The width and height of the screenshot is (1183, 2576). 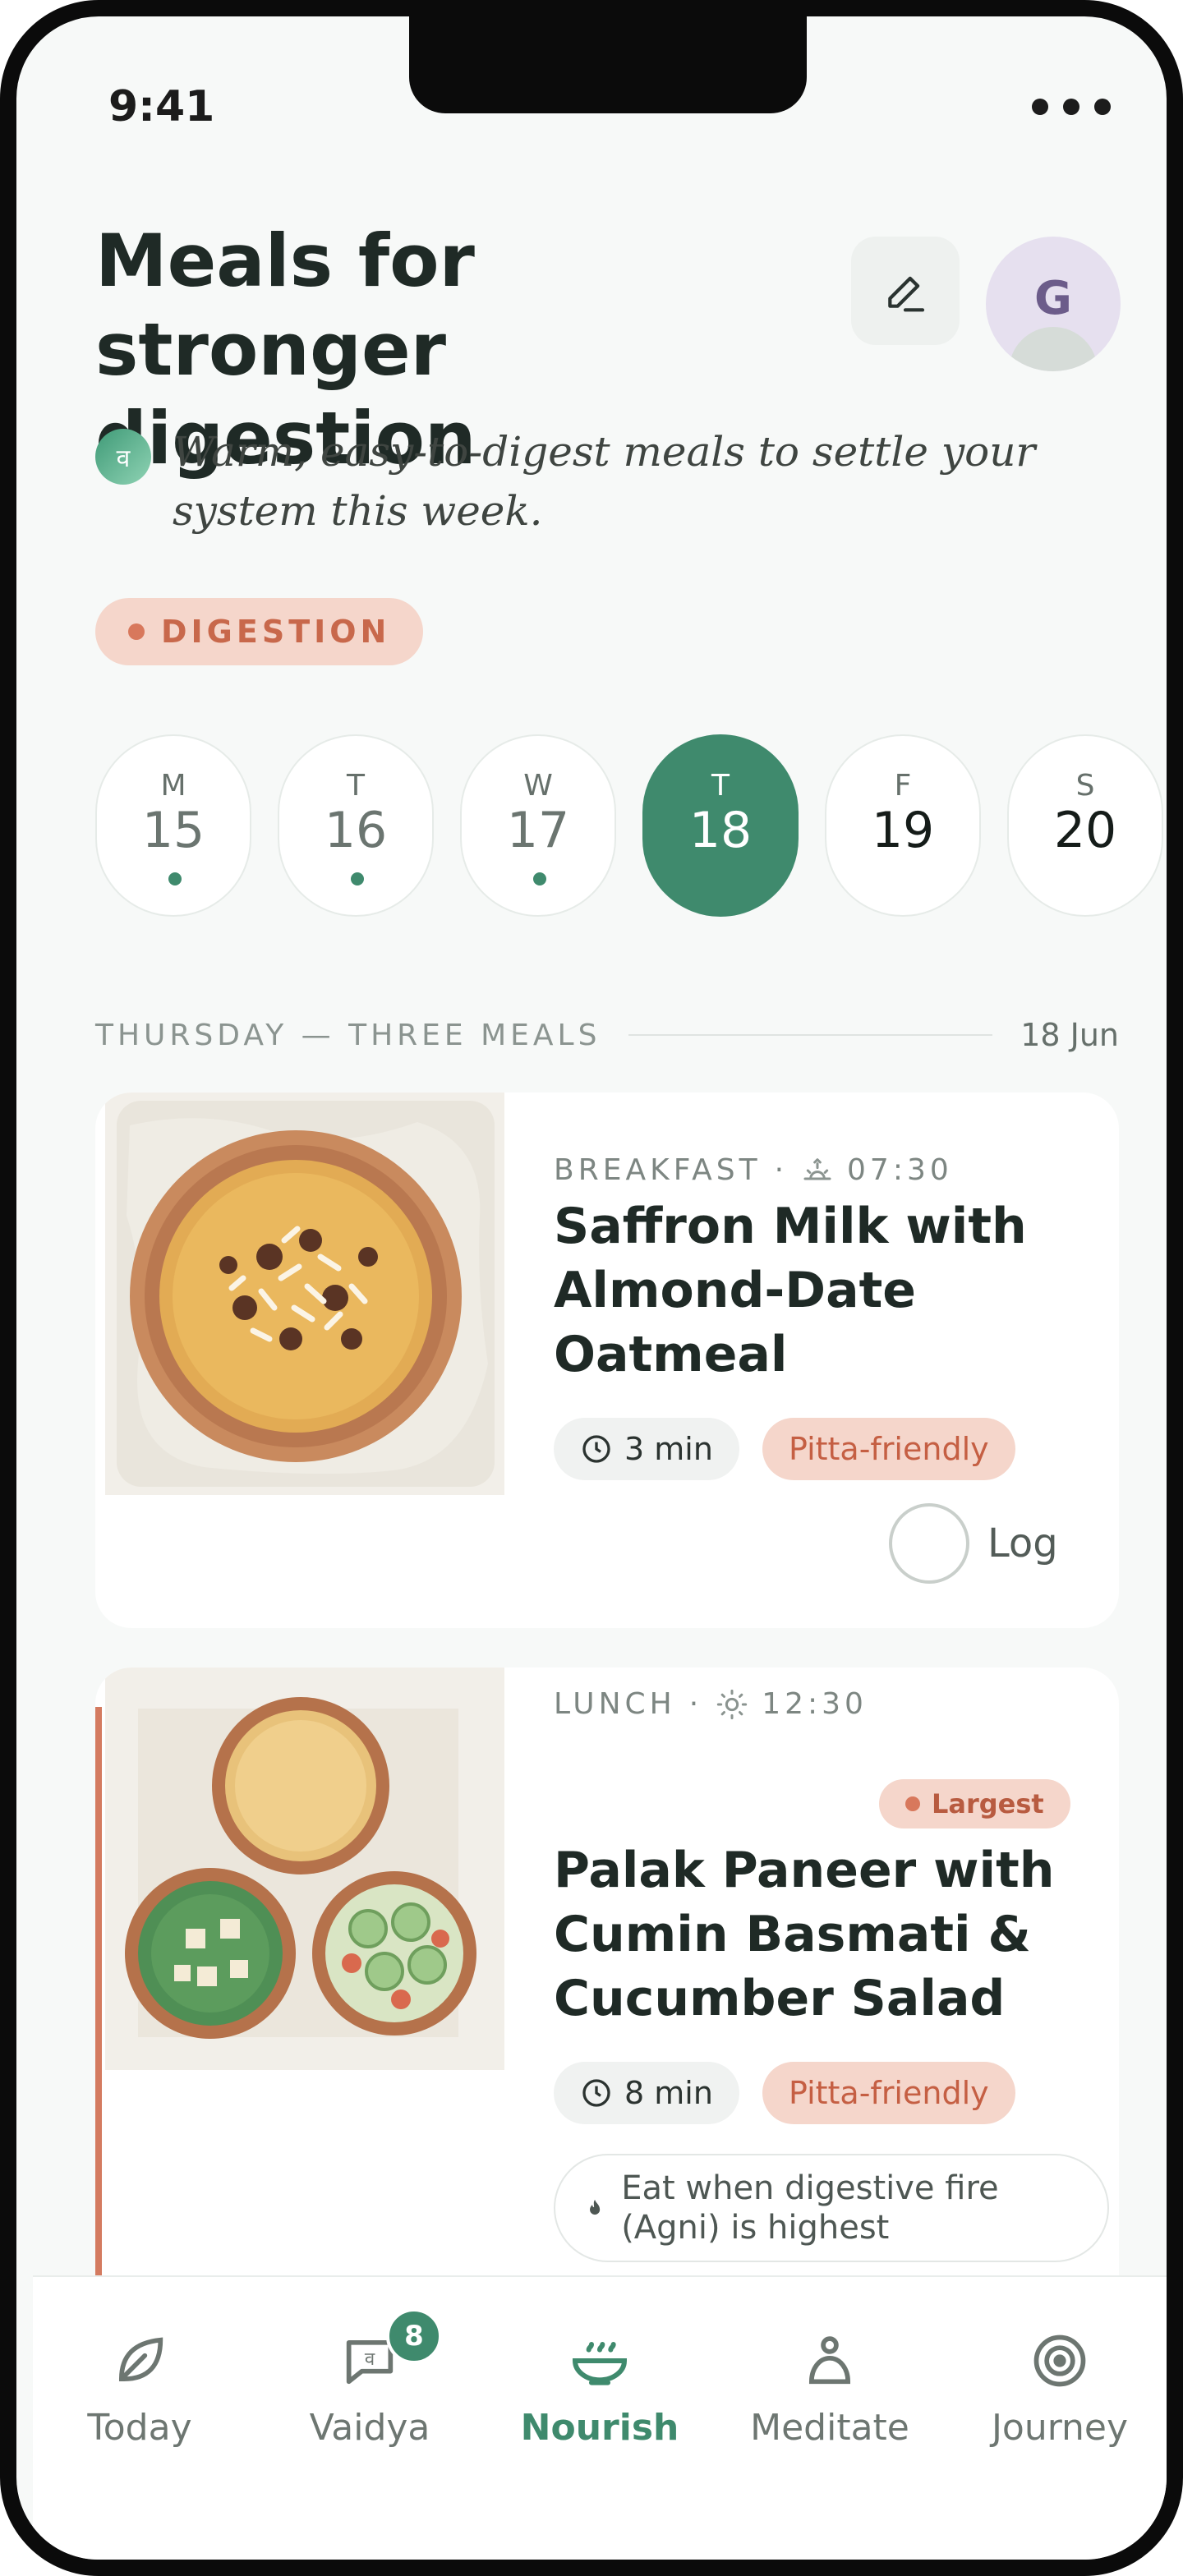 I want to click on duration-chip: 8 min, so click(x=646, y=2093).